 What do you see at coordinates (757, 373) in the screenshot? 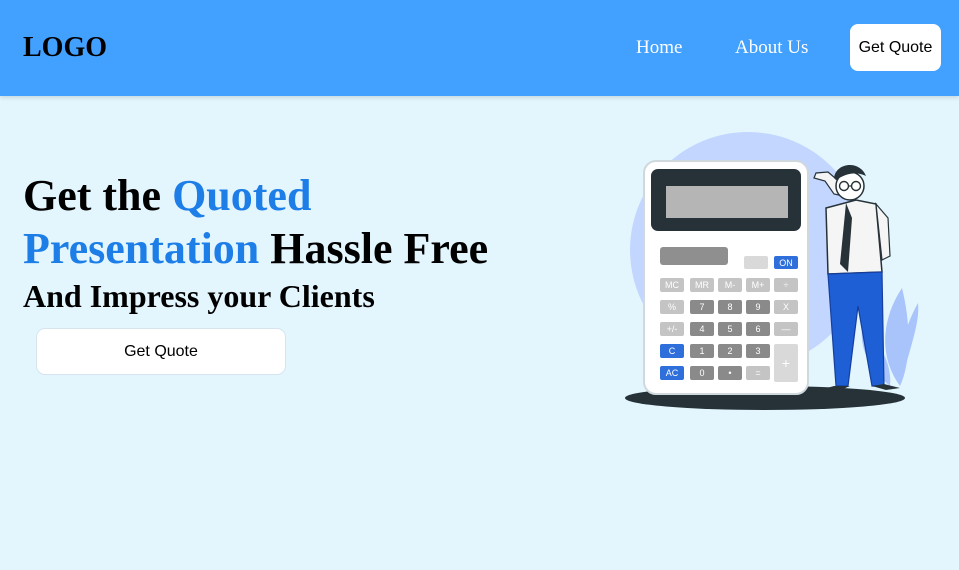
I see `key-label: =` at bounding box center [757, 373].